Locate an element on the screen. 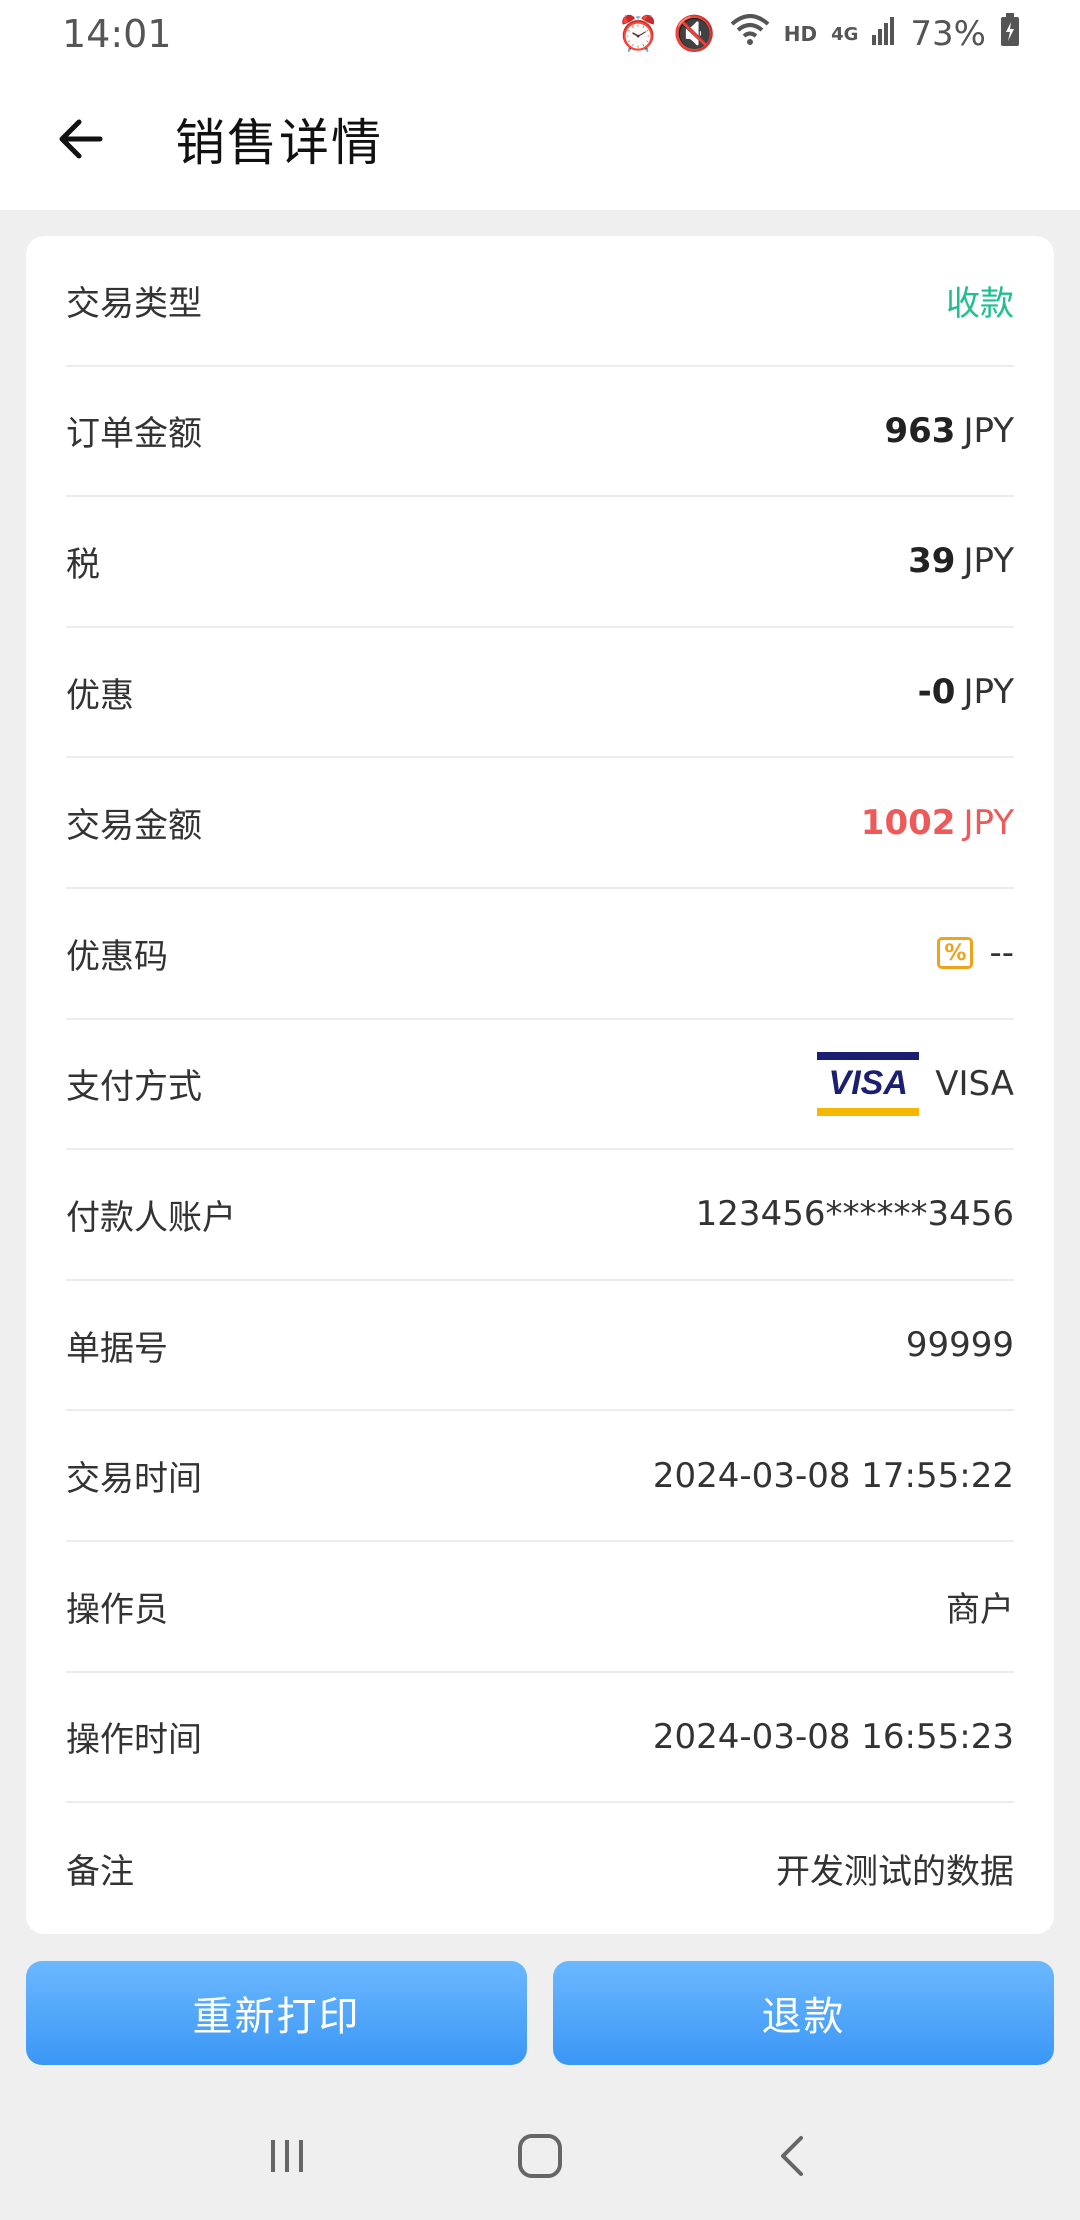 This screenshot has width=1080, height=2220. status-icons: ⏰ 🔇 HD 4G 73% is located at coordinates (818, 34).